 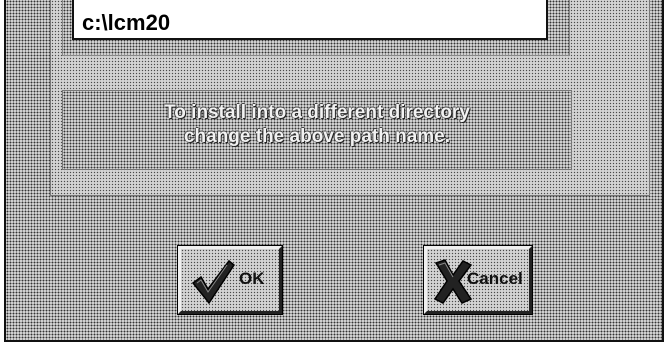 I want to click on cancel-button-label: Cancel, so click(x=495, y=278).